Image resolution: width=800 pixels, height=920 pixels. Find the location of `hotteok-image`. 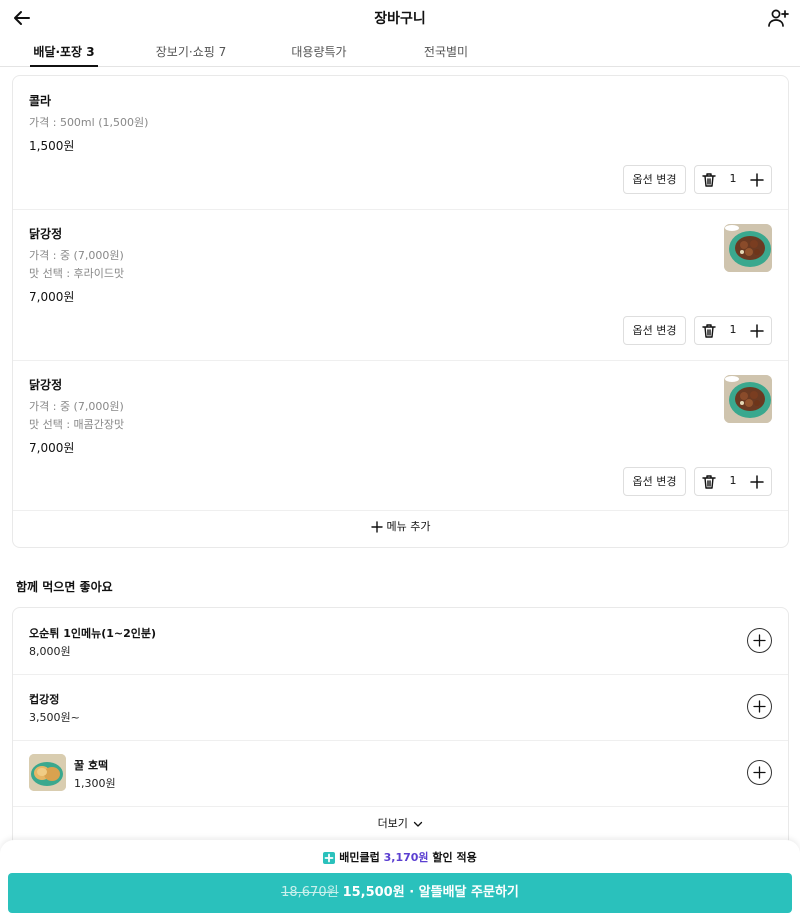

hotteok-image is located at coordinates (47, 772).